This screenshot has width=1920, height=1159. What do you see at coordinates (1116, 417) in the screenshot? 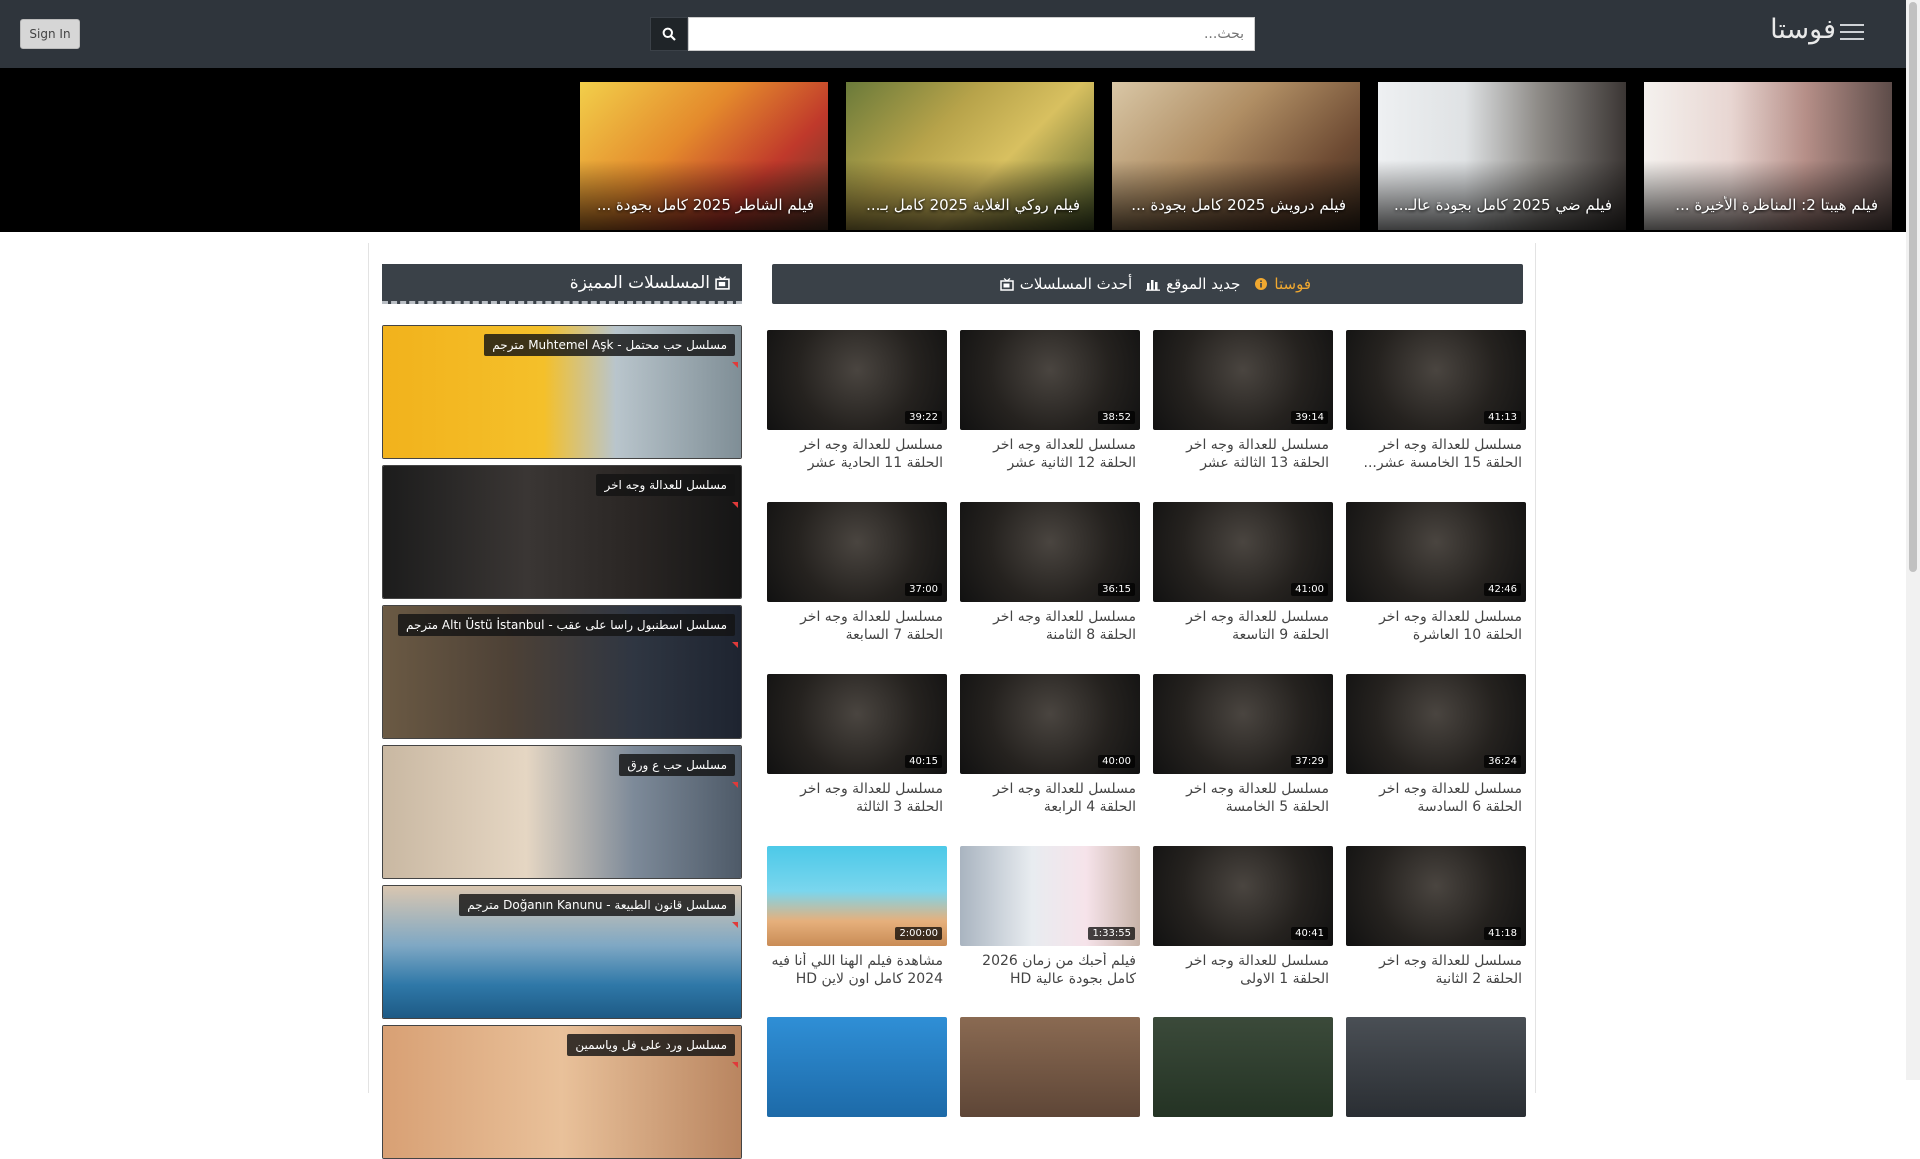
I see `duration-badge: 38:52` at bounding box center [1116, 417].